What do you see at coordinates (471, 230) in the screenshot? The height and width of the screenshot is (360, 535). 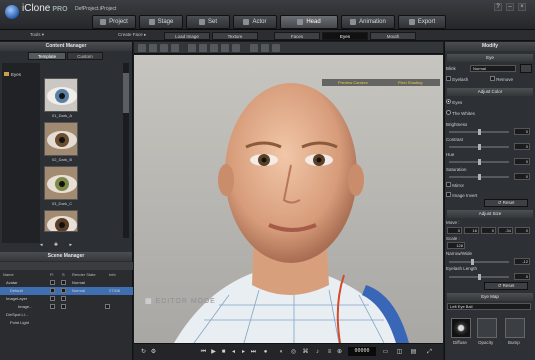 I see `move-y: 16` at bounding box center [471, 230].